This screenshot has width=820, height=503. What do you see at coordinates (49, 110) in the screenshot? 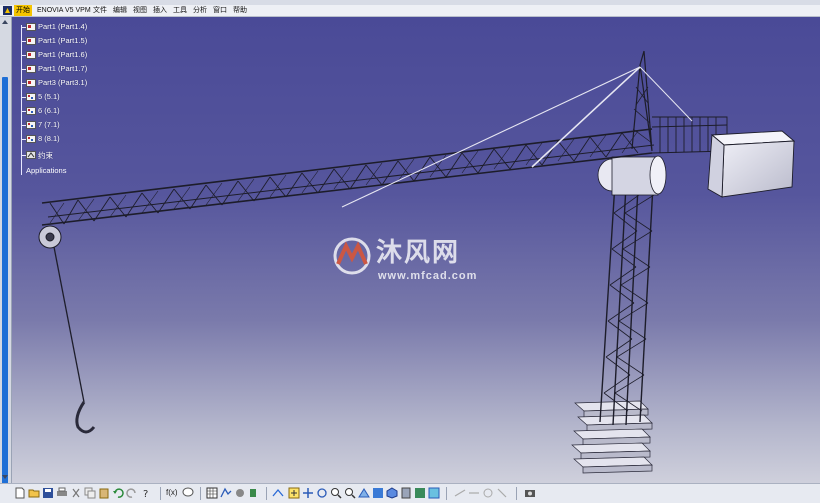
I see `tree-node-label: 6 (6.1)` at bounding box center [49, 110].